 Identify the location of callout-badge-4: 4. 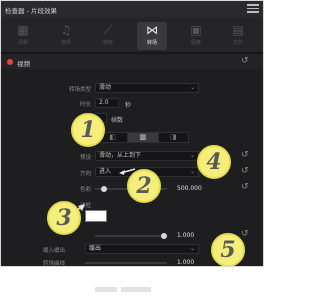
(214, 162).